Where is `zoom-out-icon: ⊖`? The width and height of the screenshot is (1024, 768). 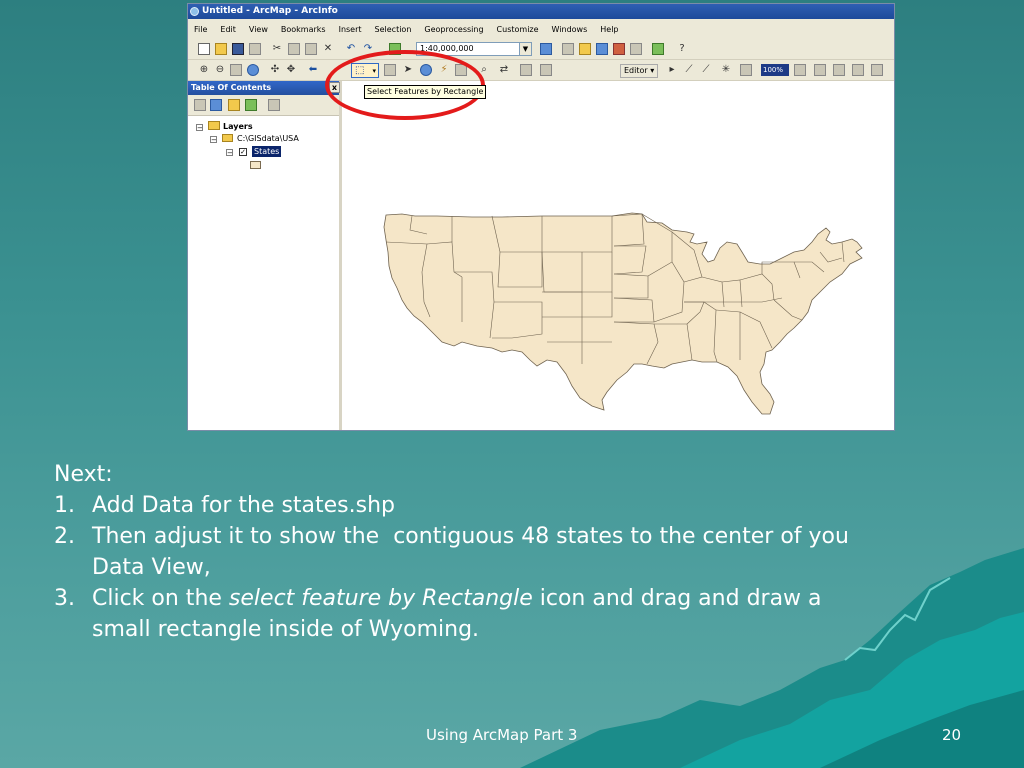 zoom-out-icon: ⊖ is located at coordinates (220, 70).